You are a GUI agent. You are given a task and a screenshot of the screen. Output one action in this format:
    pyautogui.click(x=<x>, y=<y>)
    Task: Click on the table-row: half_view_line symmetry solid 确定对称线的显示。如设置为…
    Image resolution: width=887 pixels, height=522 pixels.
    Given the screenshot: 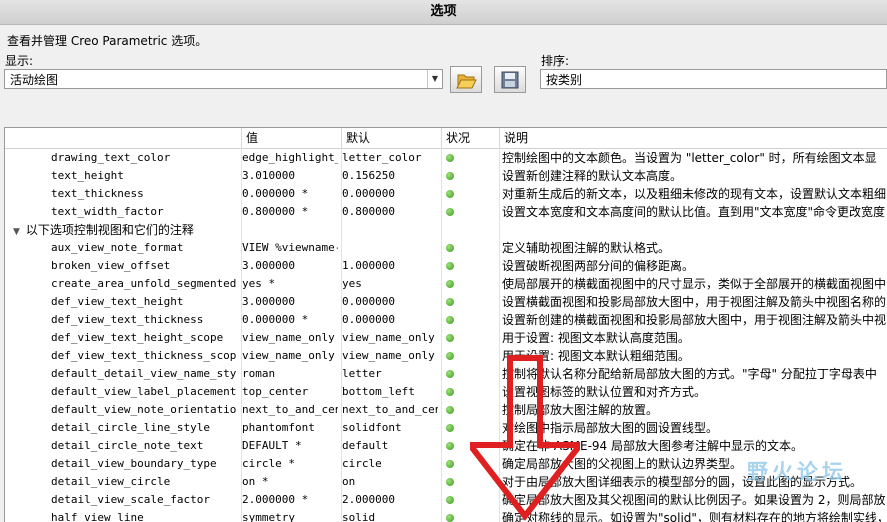 What is the action you would take?
    pyautogui.click(x=446, y=515)
    